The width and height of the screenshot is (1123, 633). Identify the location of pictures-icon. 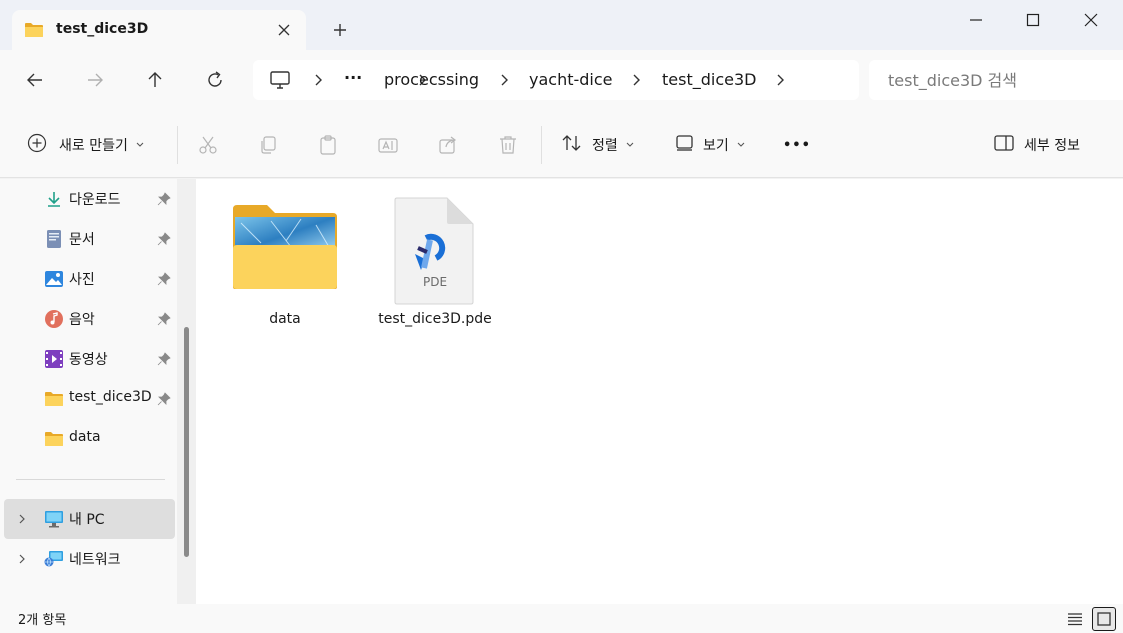
(54, 279).